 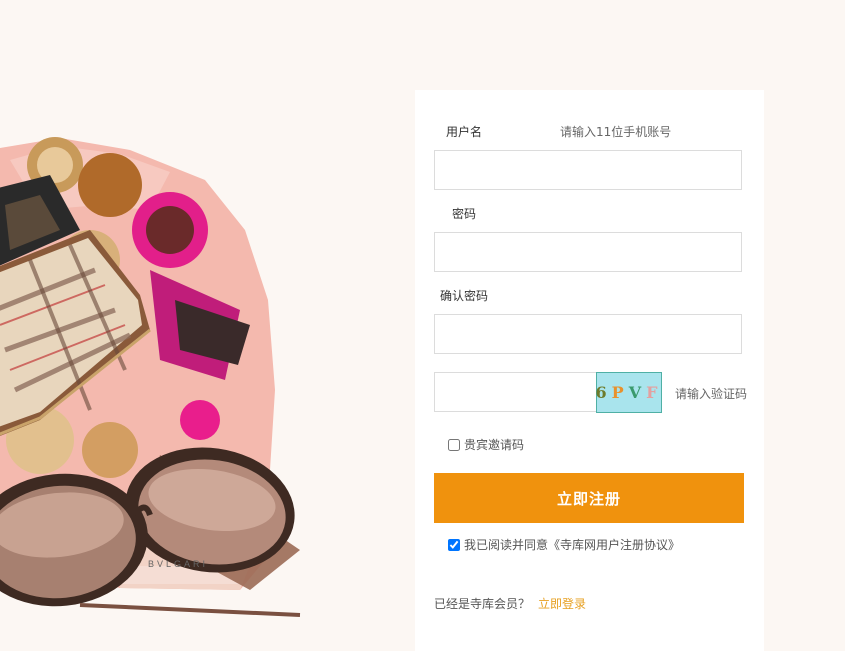 What do you see at coordinates (588, 252) in the screenshot?
I see `password-input` at bounding box center [588, 252].